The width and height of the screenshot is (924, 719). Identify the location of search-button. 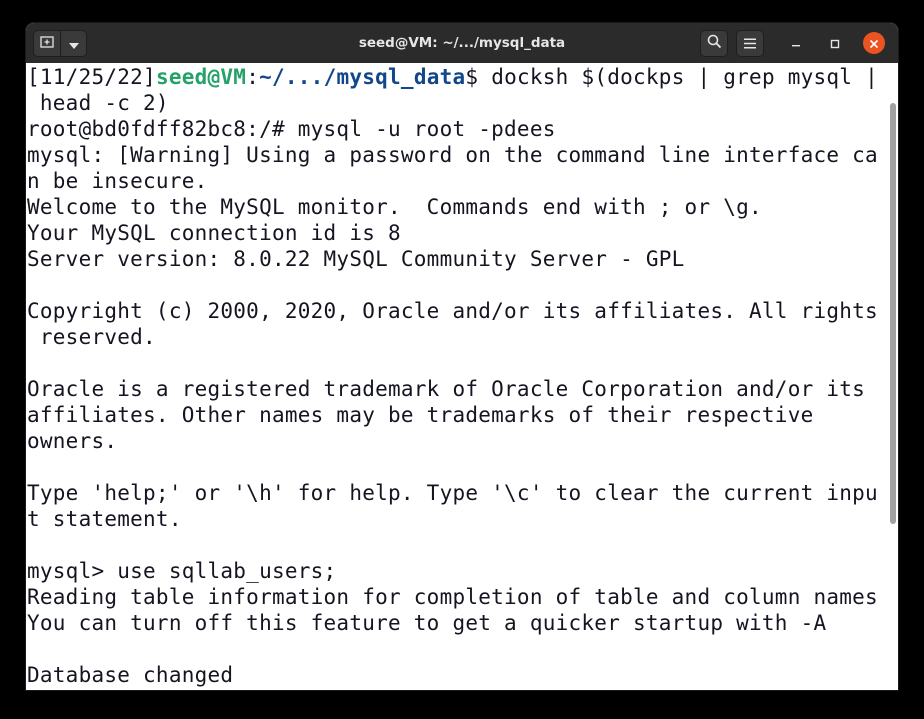
(714, 43).